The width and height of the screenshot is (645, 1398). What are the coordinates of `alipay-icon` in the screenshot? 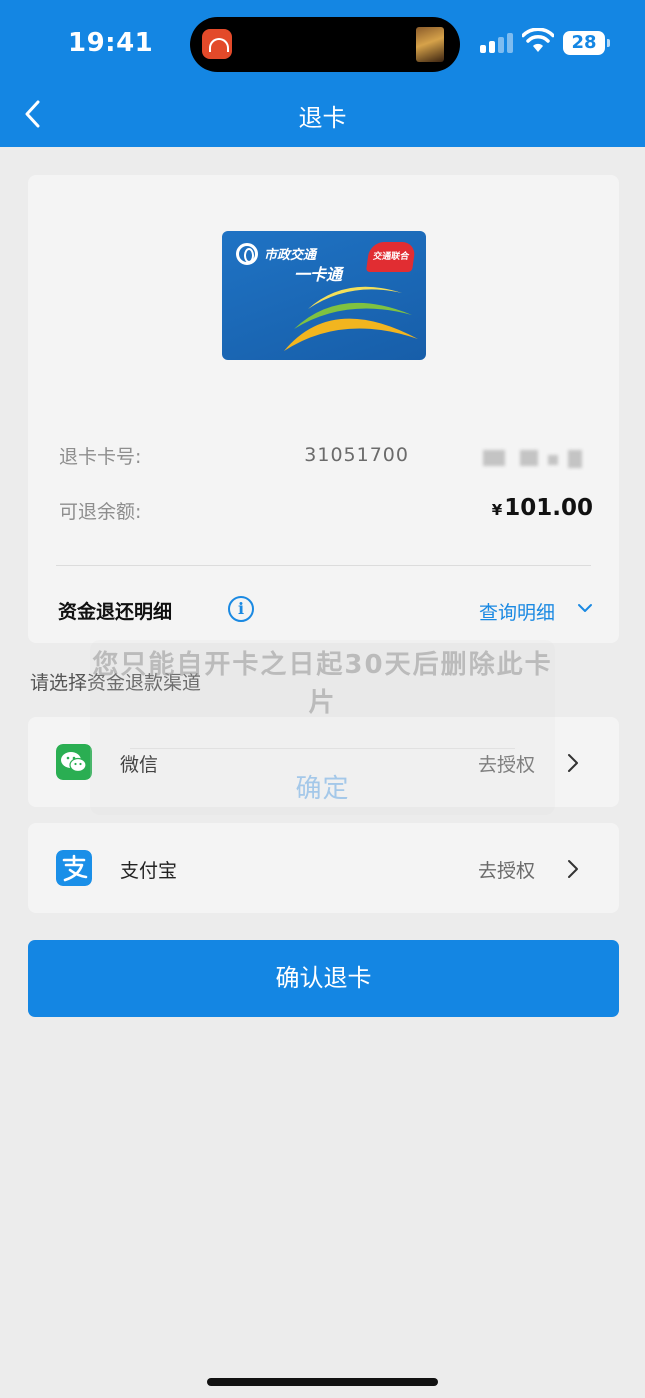 It's located at (74, 868).